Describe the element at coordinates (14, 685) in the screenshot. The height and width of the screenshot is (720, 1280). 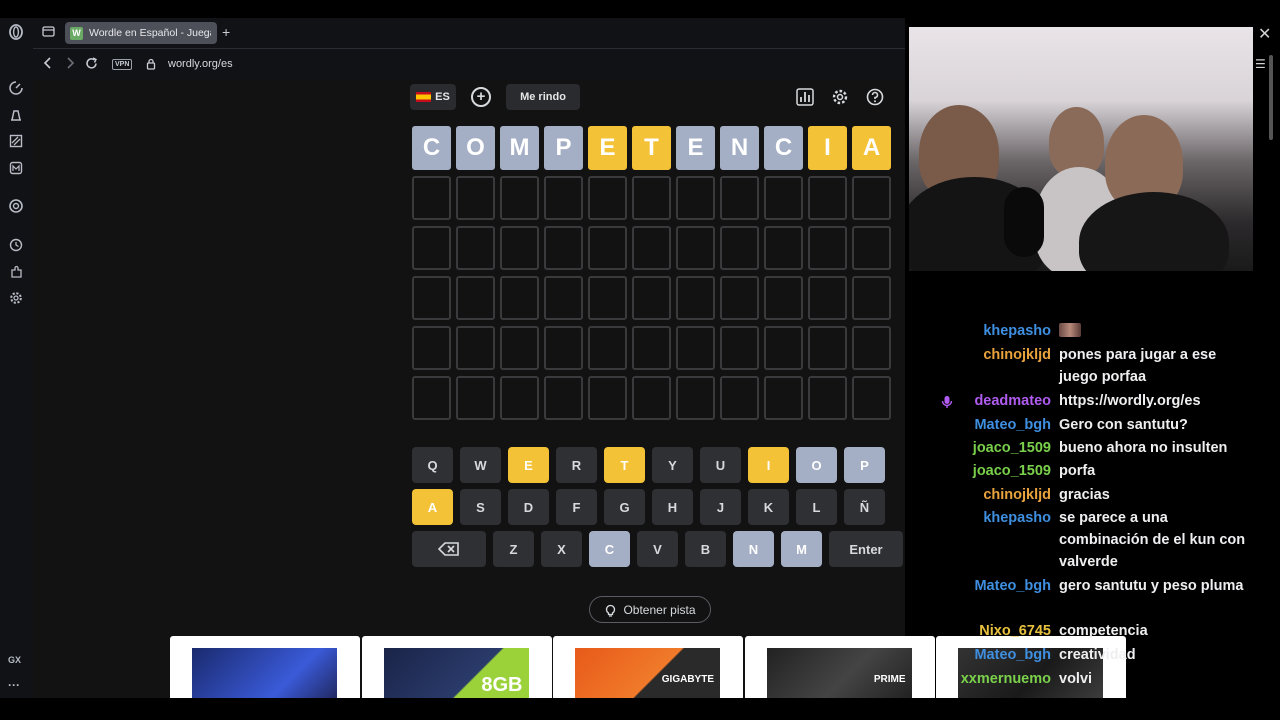
I see `more-options-icon: ···` at that location.